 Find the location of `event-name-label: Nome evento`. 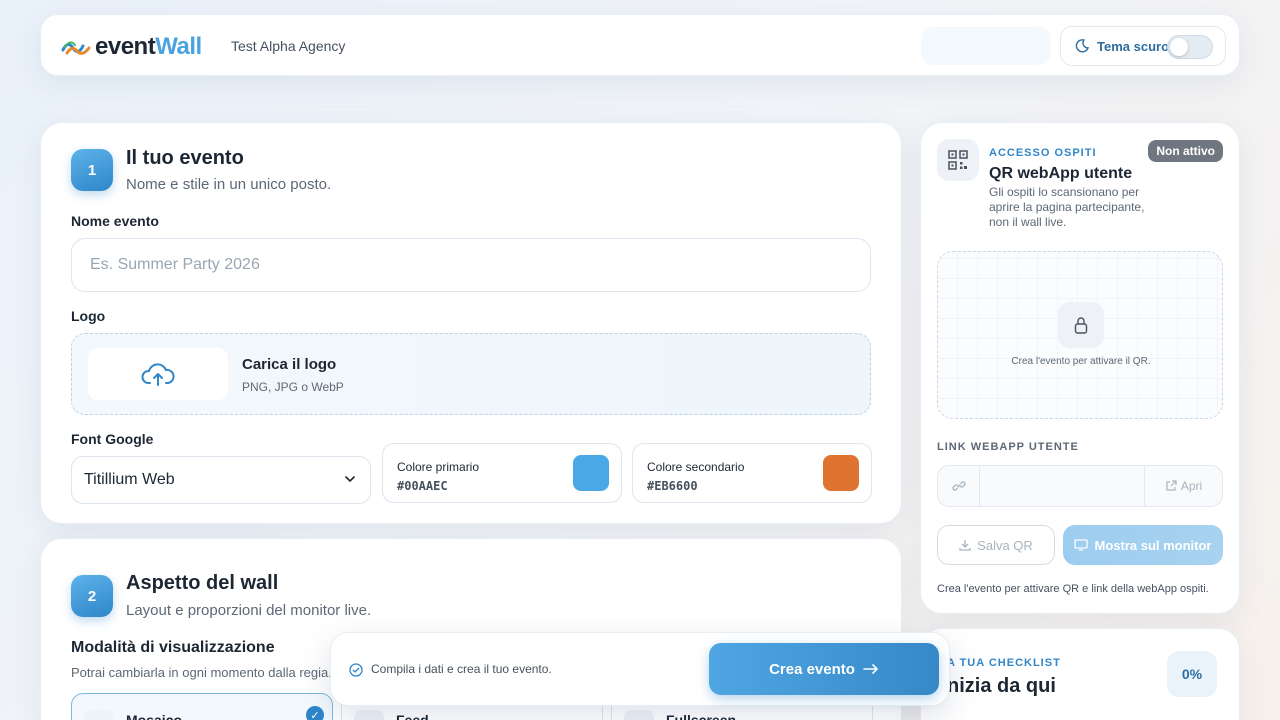

event-name-label: Nome evento is located at coordinates (115, 221).